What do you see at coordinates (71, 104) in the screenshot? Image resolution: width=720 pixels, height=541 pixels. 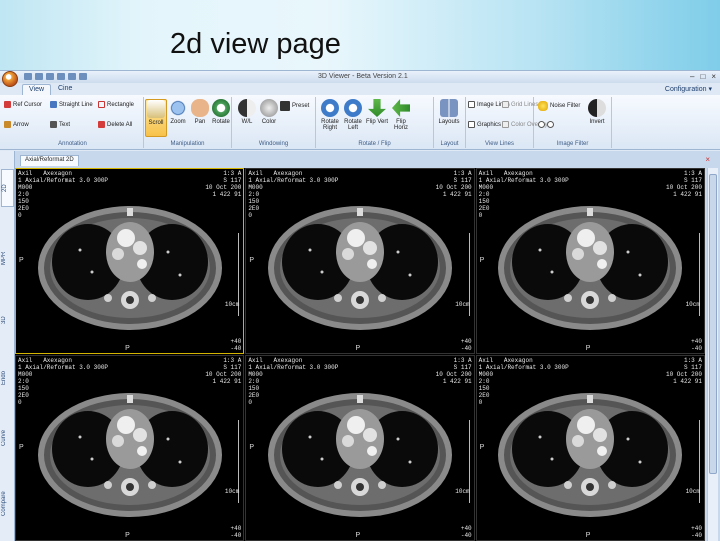 I see `straight-line-button: Straight Line` at bounding box center [71, 104].